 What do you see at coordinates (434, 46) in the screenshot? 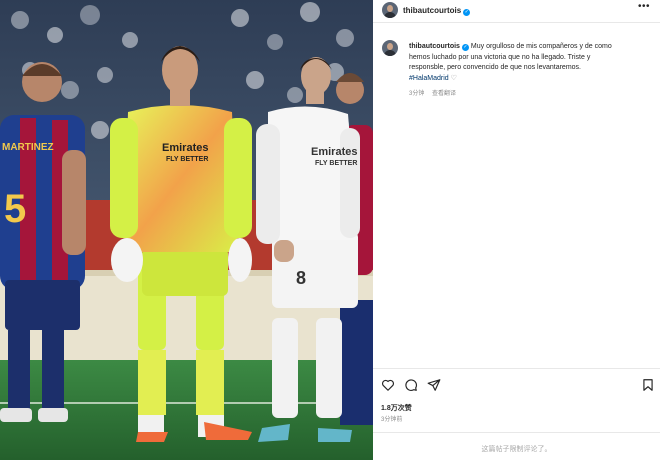
I see `caption-username: thibautcourtois` at bounding box center [434, 46].